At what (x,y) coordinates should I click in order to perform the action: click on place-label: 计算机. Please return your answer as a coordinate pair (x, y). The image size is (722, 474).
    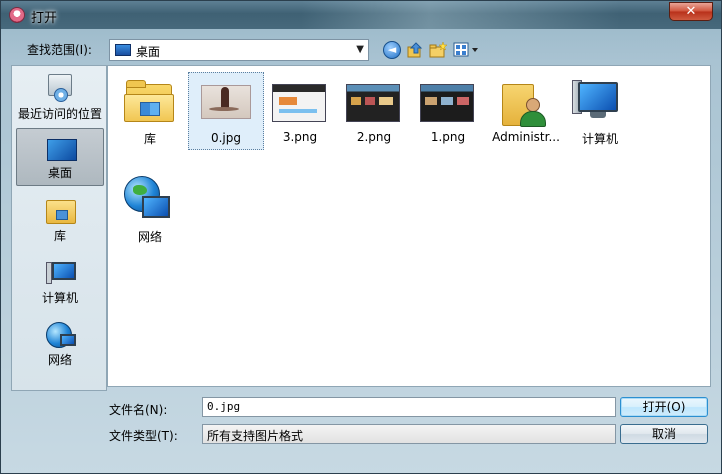
    Looking at the image, I should click on (59, 298).